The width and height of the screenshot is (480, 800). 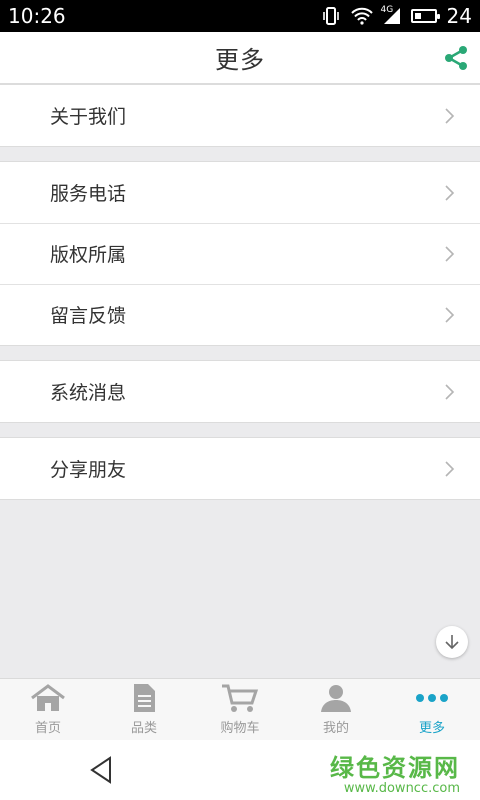 What do you see at coordinates (88, 255) in the screenshot?
I see `menu-item-label: 版权所属` at bounding box center [88, 255].